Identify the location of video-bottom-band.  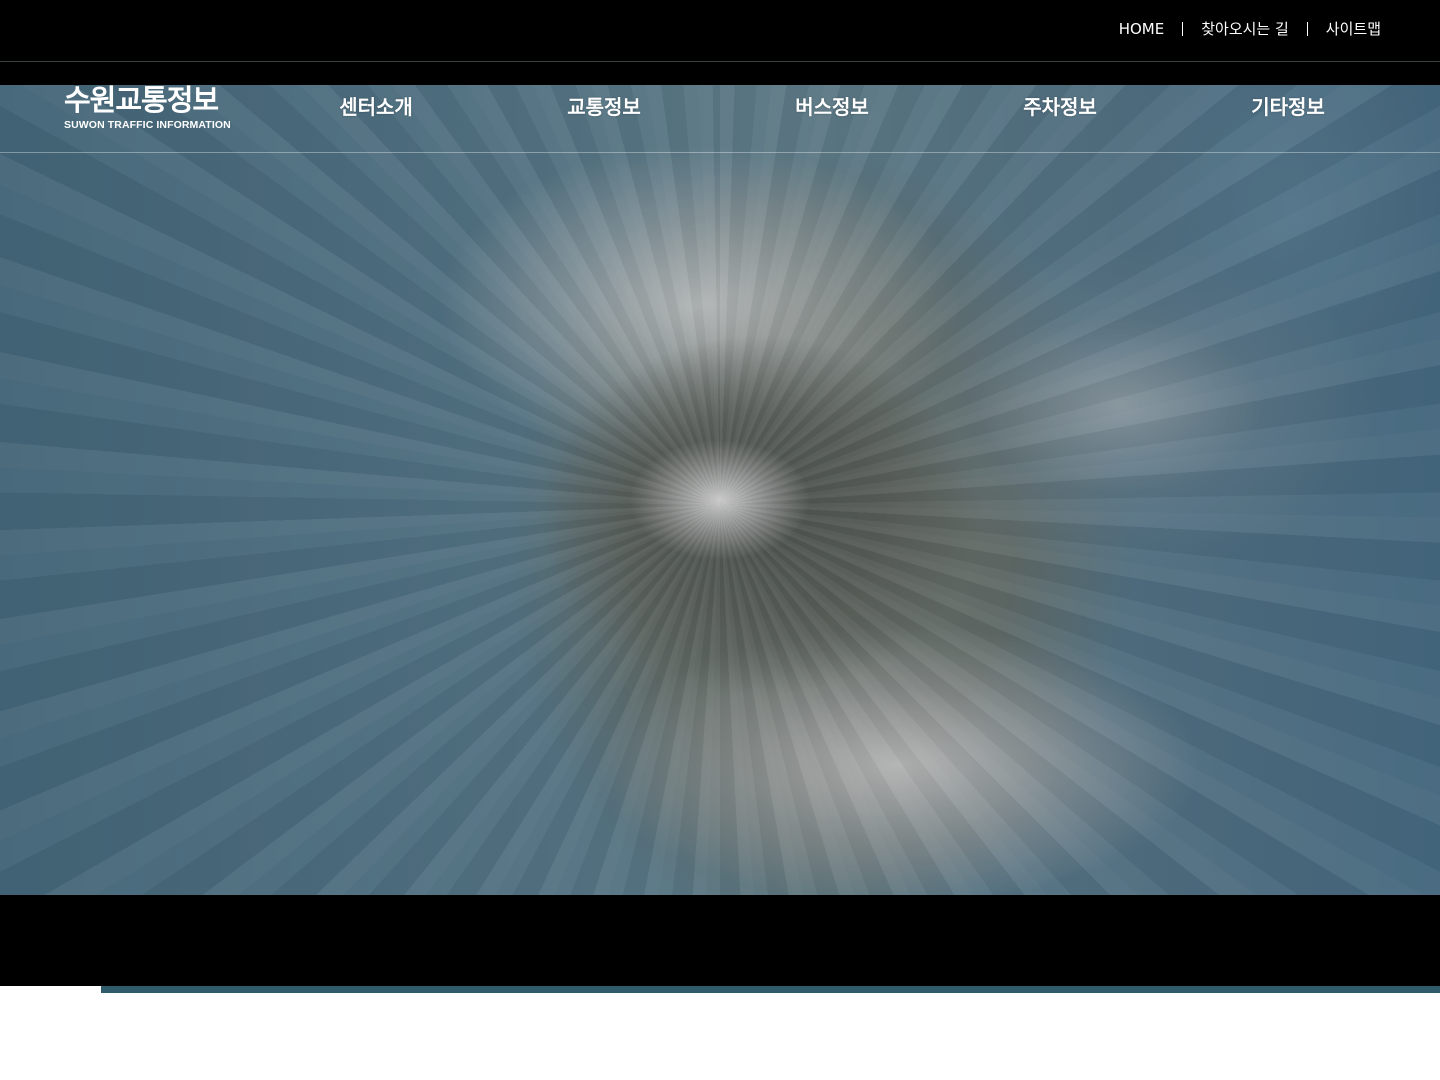
(720, 940).